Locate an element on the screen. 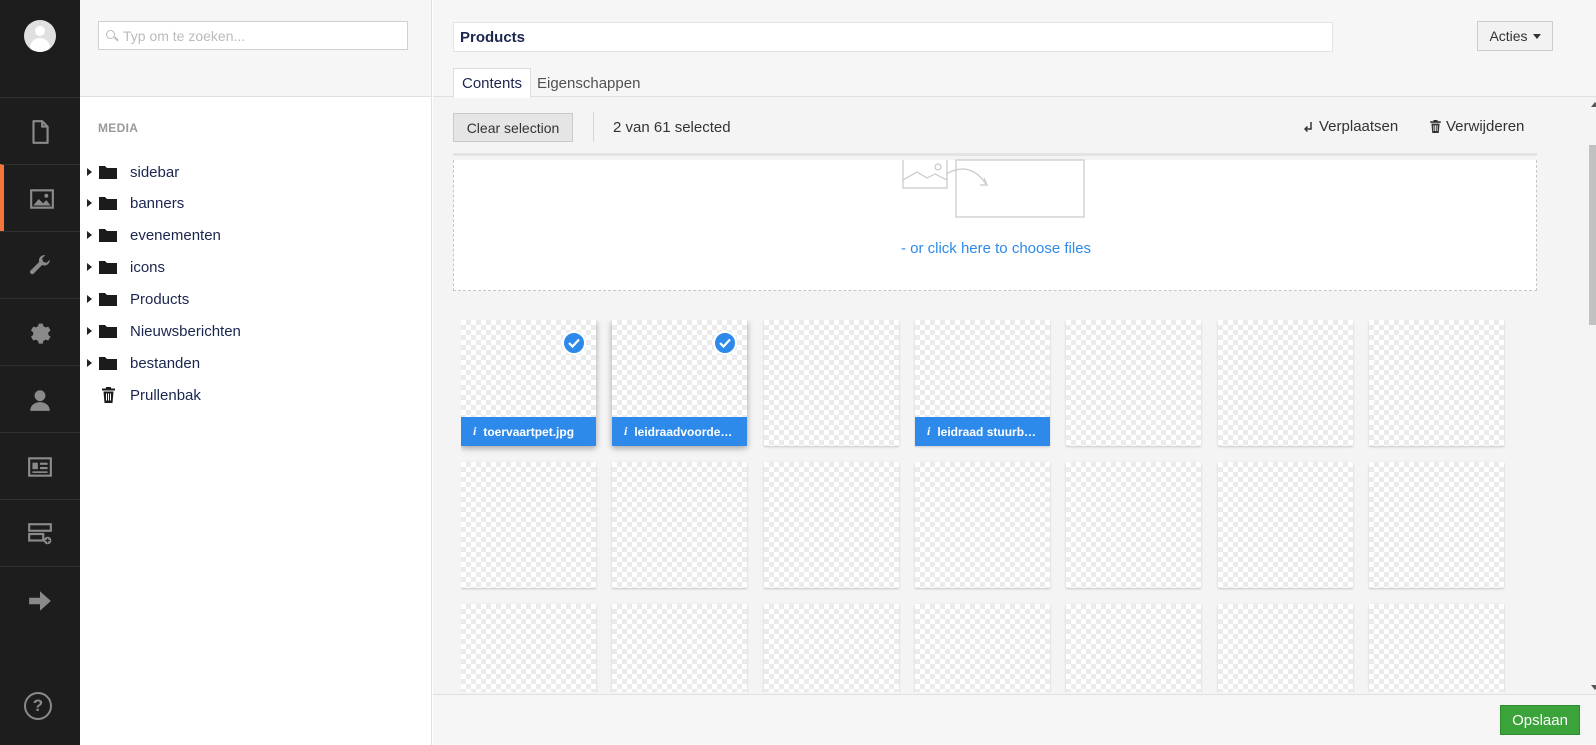  tree-item-evenementen: evenementen is located at coordinates (255, 235).